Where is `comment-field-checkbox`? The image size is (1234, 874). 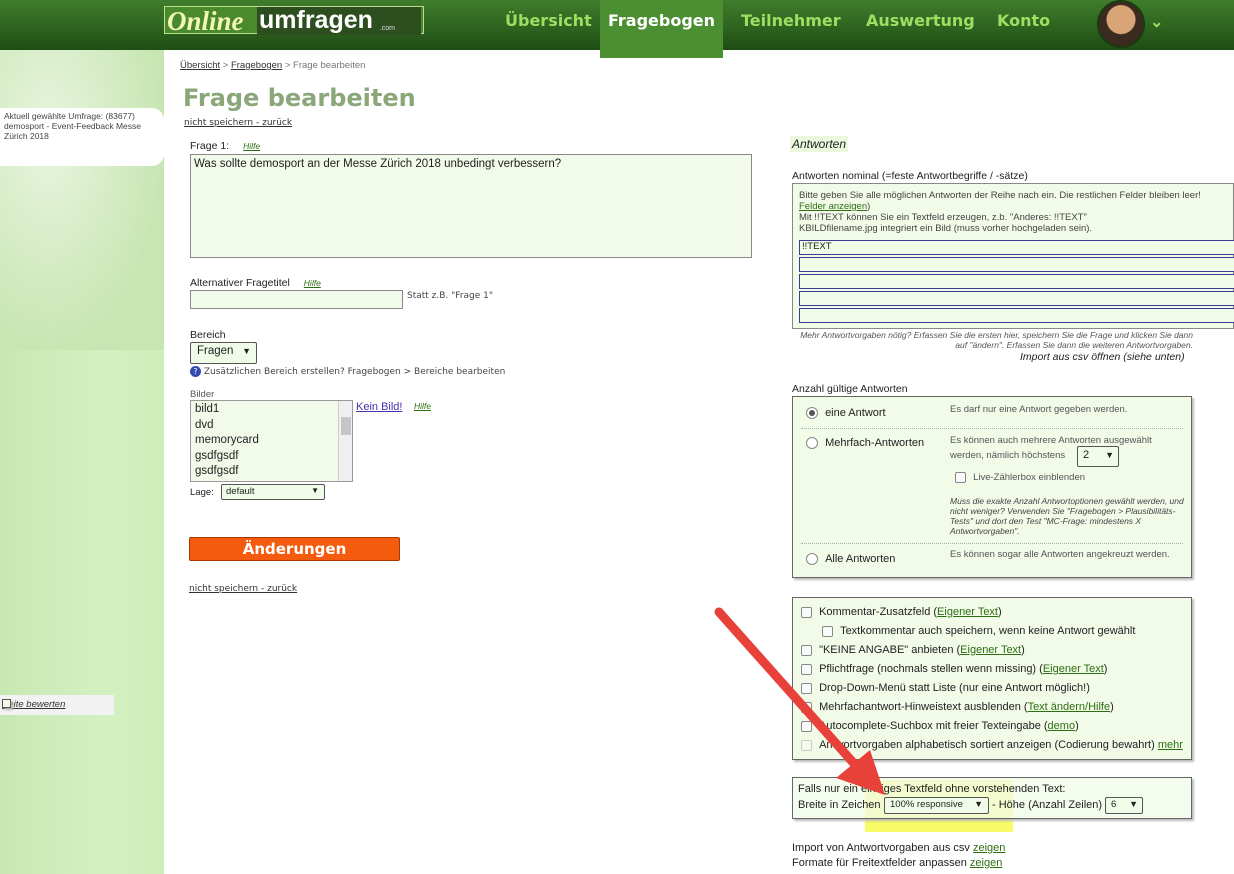 comment-field-checkbox is located at coordinates (806, 612).